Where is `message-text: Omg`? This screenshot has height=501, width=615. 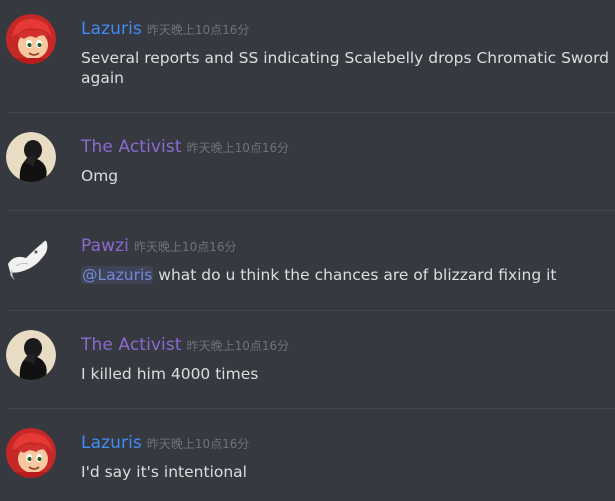 message-text: Omg is located at coordinates (99, 176).